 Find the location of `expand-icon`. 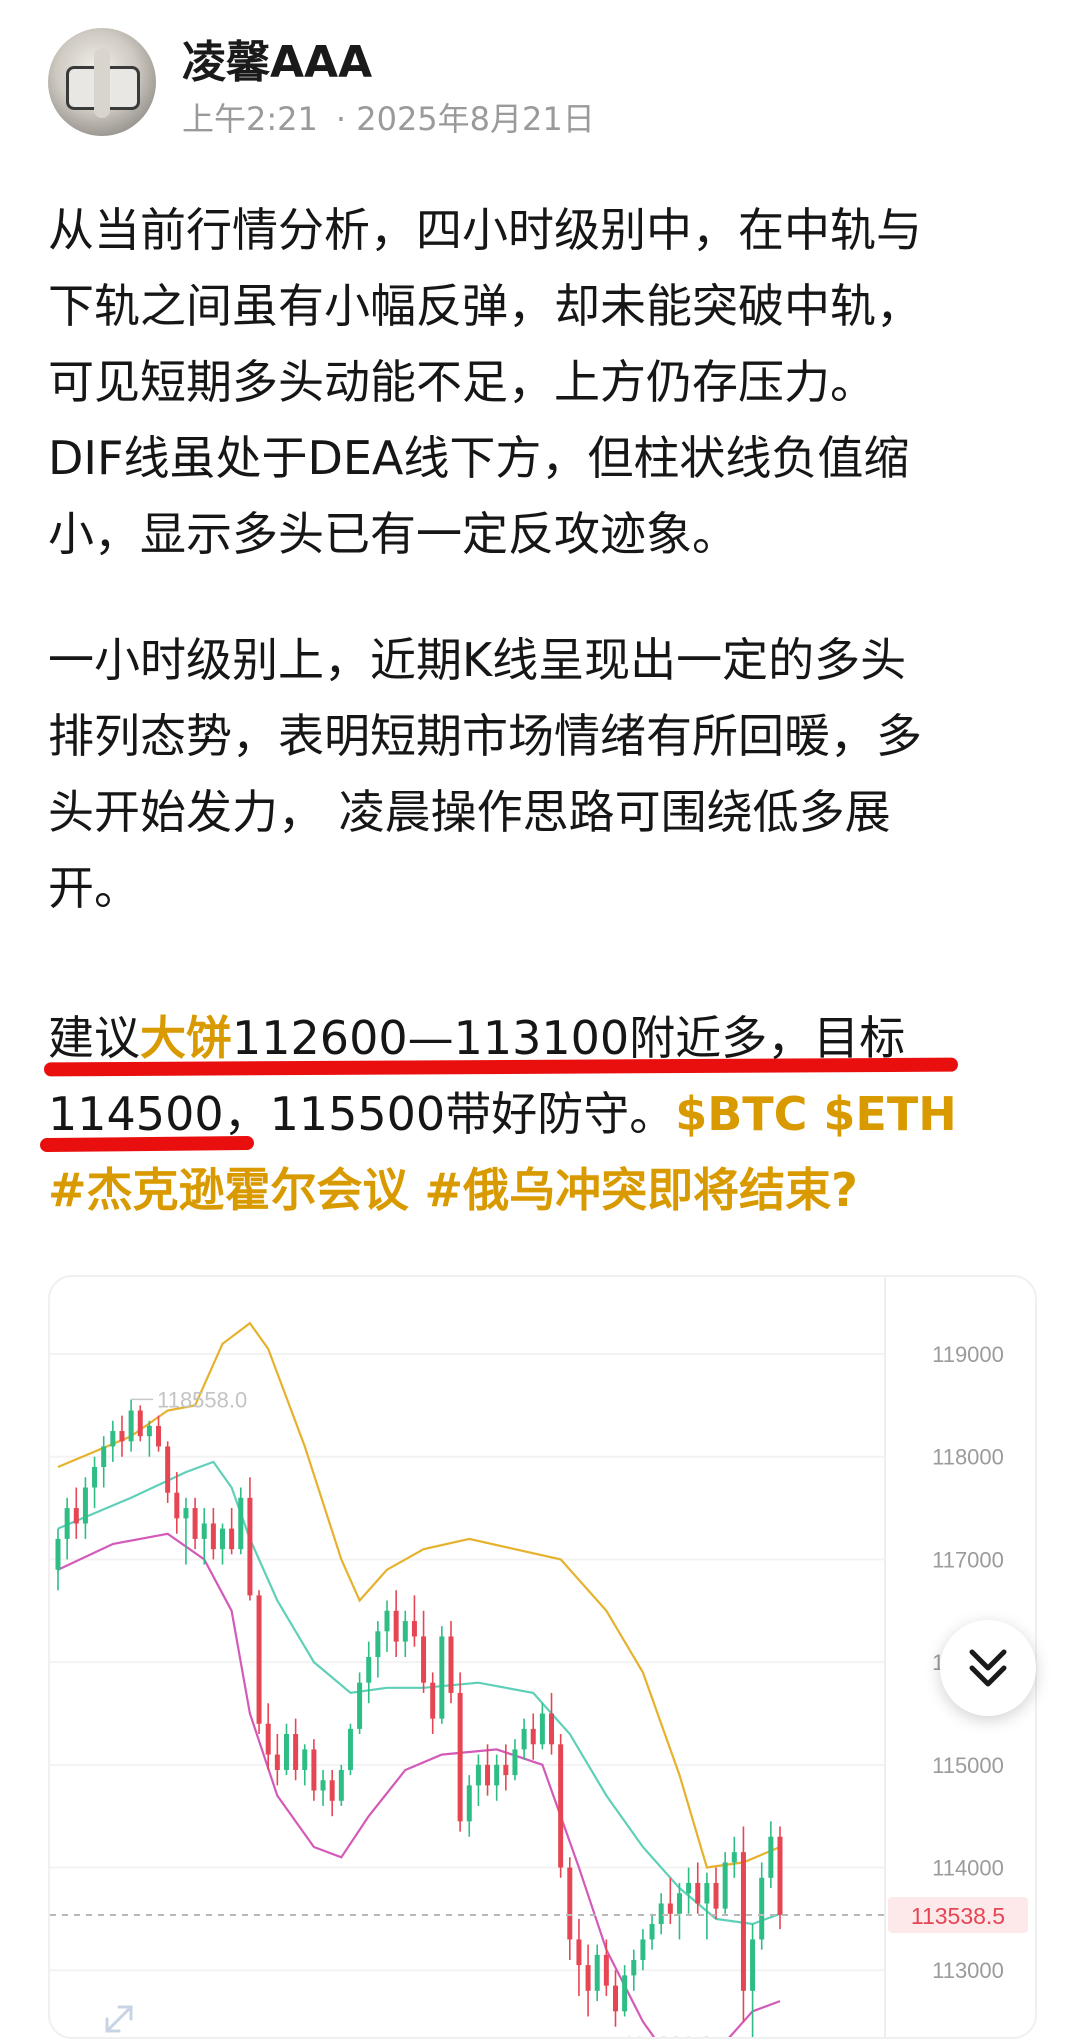

expand-icon is located at coordinates (119, 2019).